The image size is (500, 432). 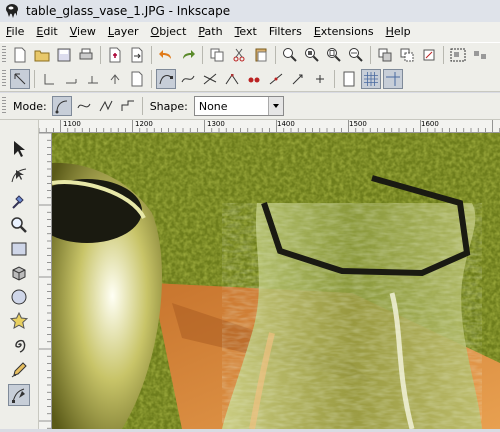 What do you see at coordinates (246, 32) in the screenshot?
I see `menu-text: Text` at bounding box center [246, 32].